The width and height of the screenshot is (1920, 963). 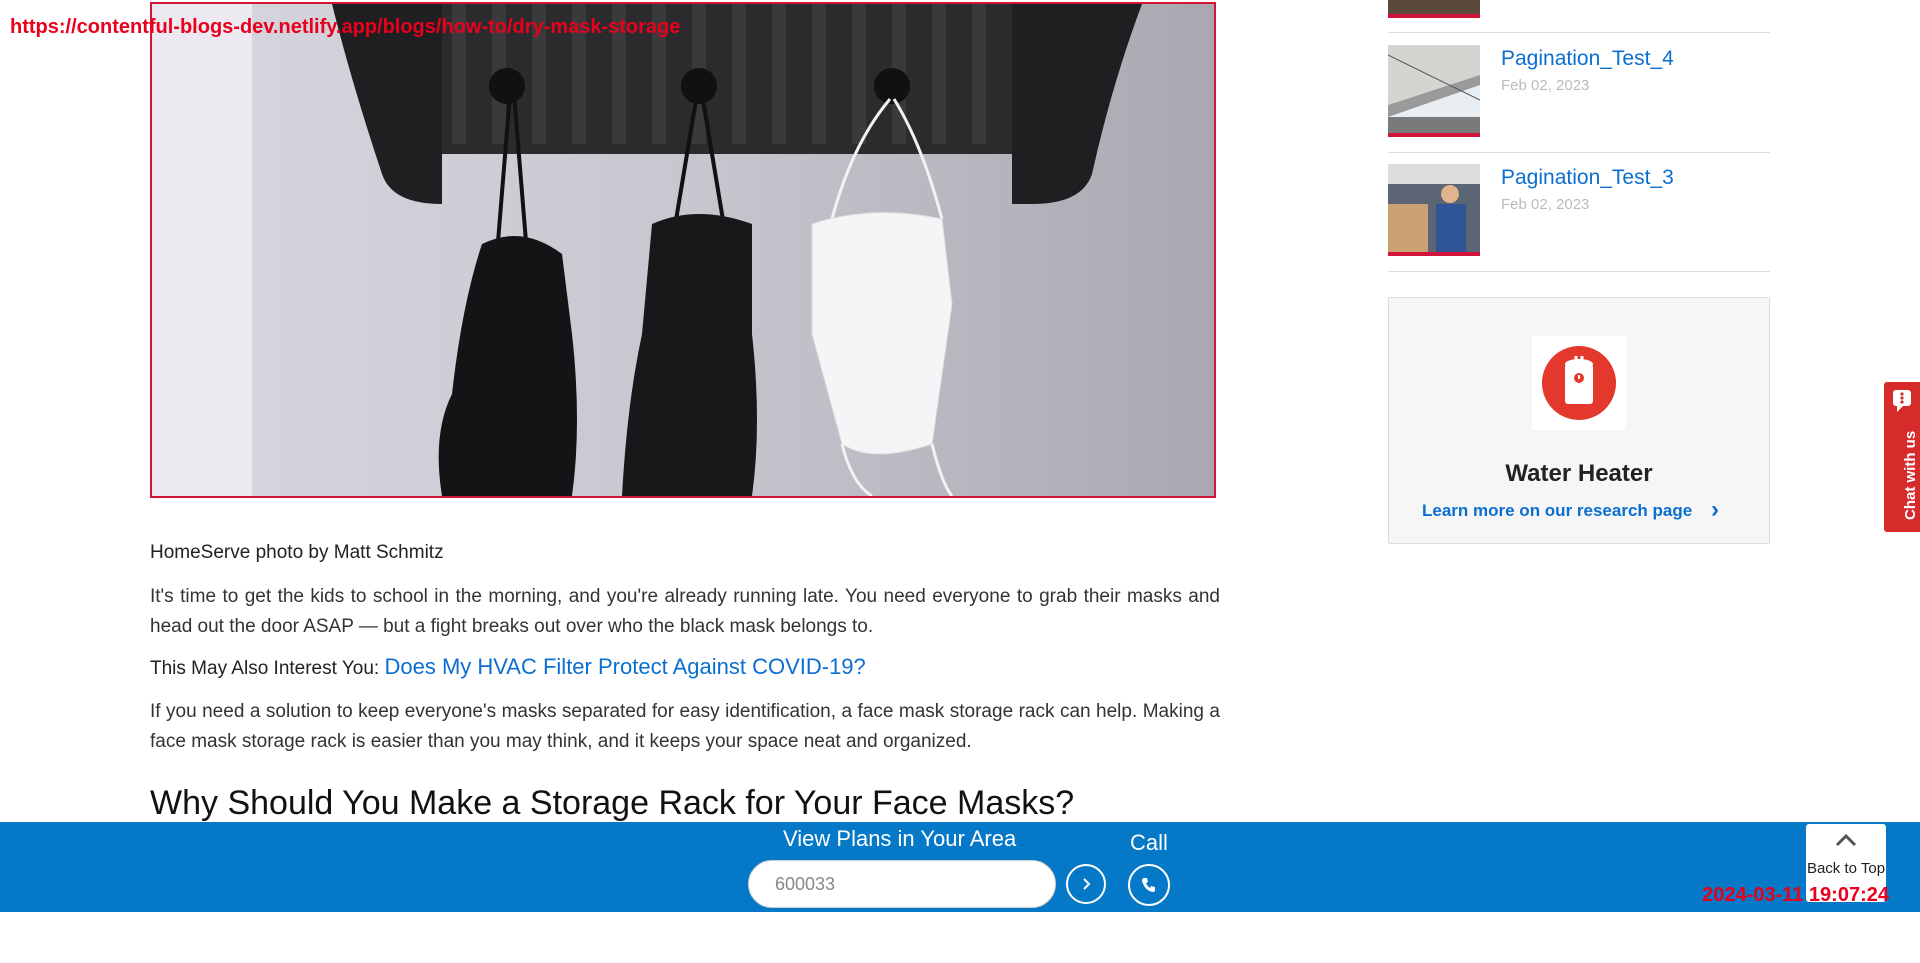 What do you see at coordinates (1579, 473) in the screenshot?
I see `card-title: Water Heater` at bounding box center [1579, 473].